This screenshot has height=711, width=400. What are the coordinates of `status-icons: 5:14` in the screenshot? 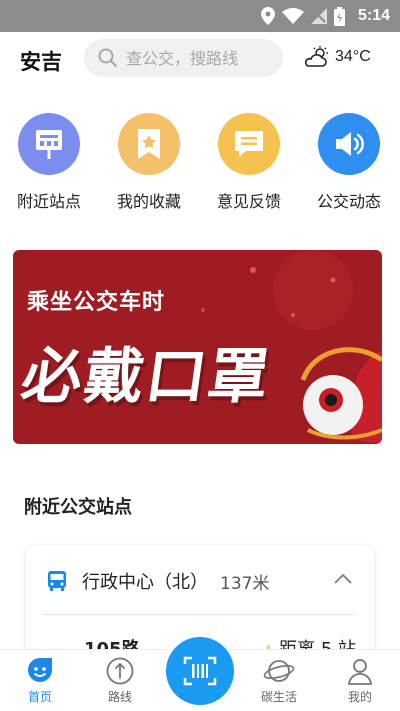 It's located at (325, 16).